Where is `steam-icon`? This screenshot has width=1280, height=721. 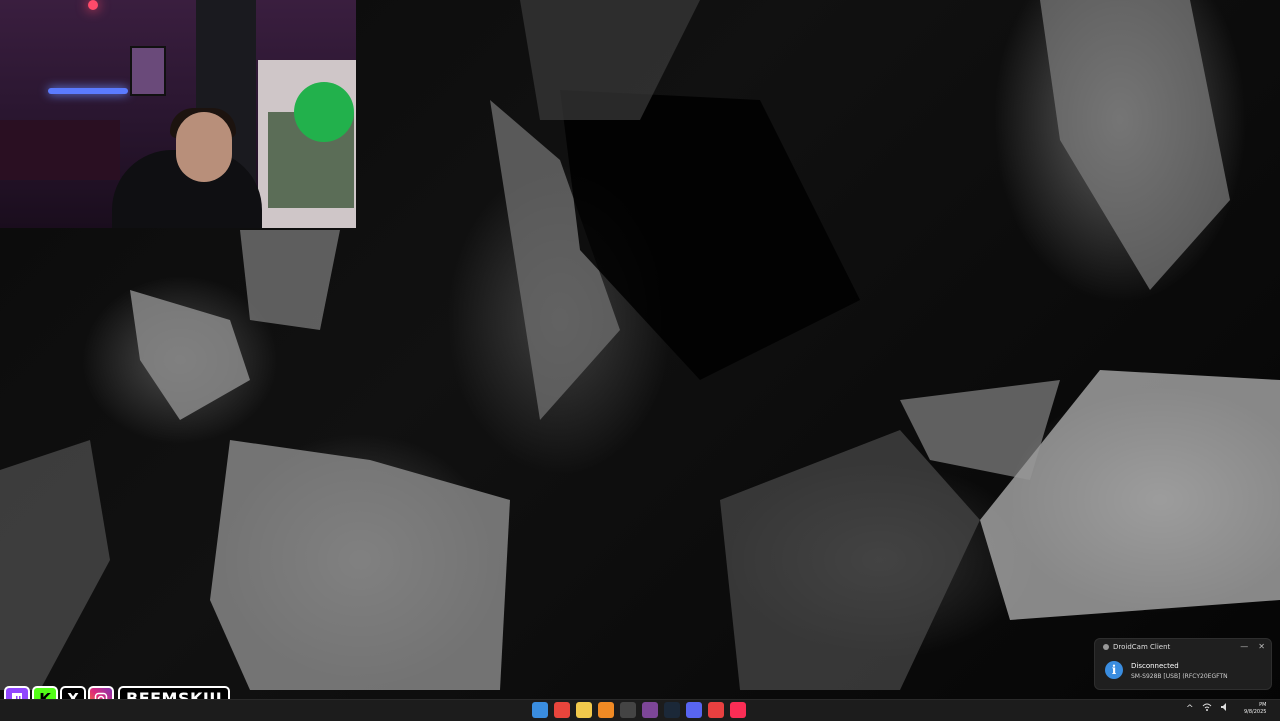 steam-icon is located at coordinates (672, 710).